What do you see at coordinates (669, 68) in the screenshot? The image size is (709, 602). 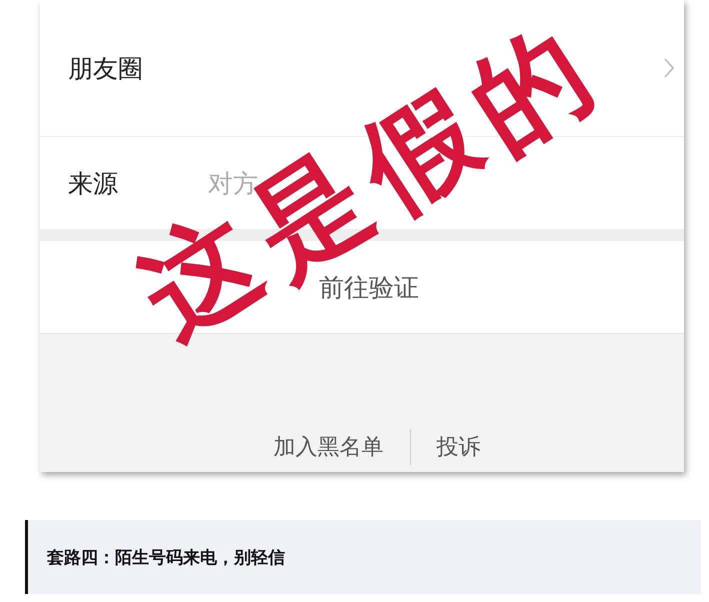 I see `chevron-icon` at bounding box center [669, 68].